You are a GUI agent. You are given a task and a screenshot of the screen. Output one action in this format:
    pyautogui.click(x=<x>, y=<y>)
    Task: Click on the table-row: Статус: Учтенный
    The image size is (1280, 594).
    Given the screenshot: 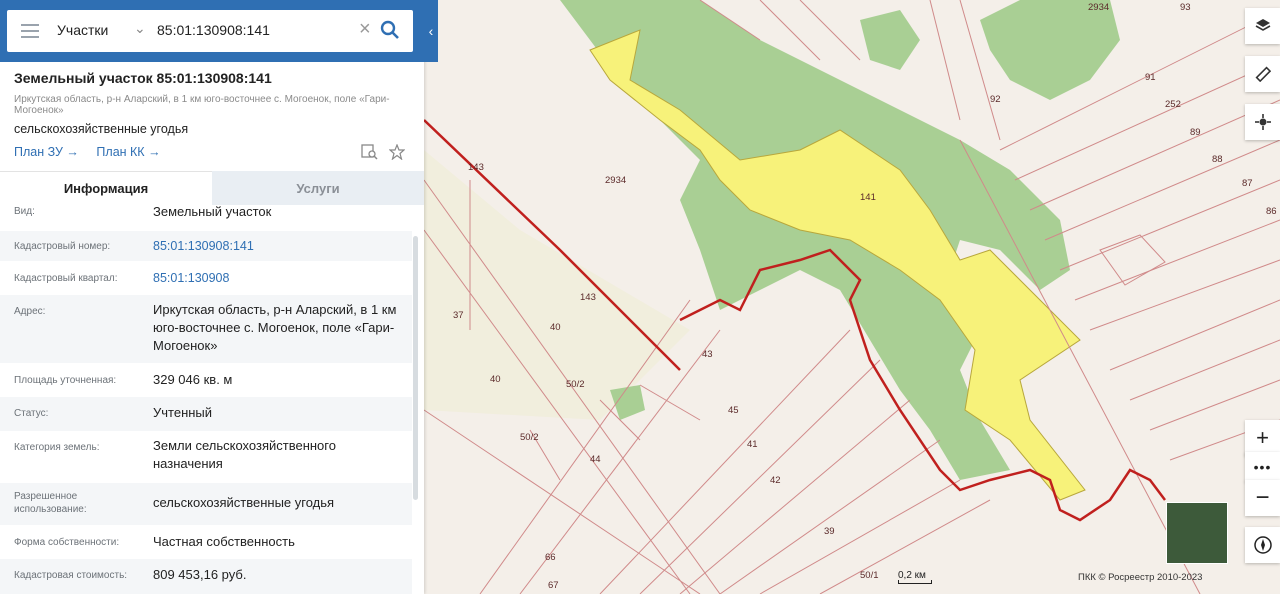 What is the action you would take?
    pyautogui.click(x=206, y=414)
    